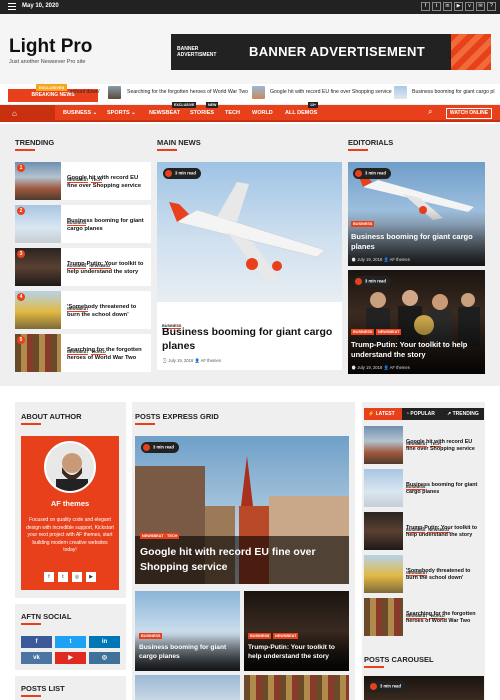 This screenshot has width=500, height=700. I want to click on main-news-image, so click(249, 232).